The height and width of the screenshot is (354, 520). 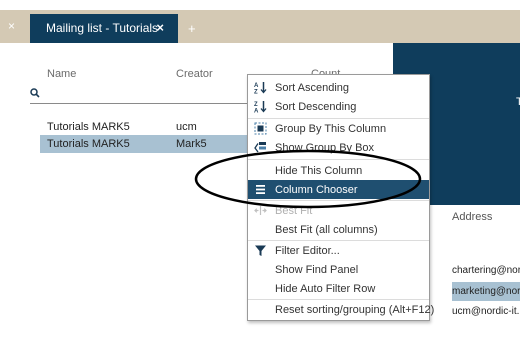 I want to click on menu-item-best-fit-all: Best Fit (all columns), so click(x=338, y=229).